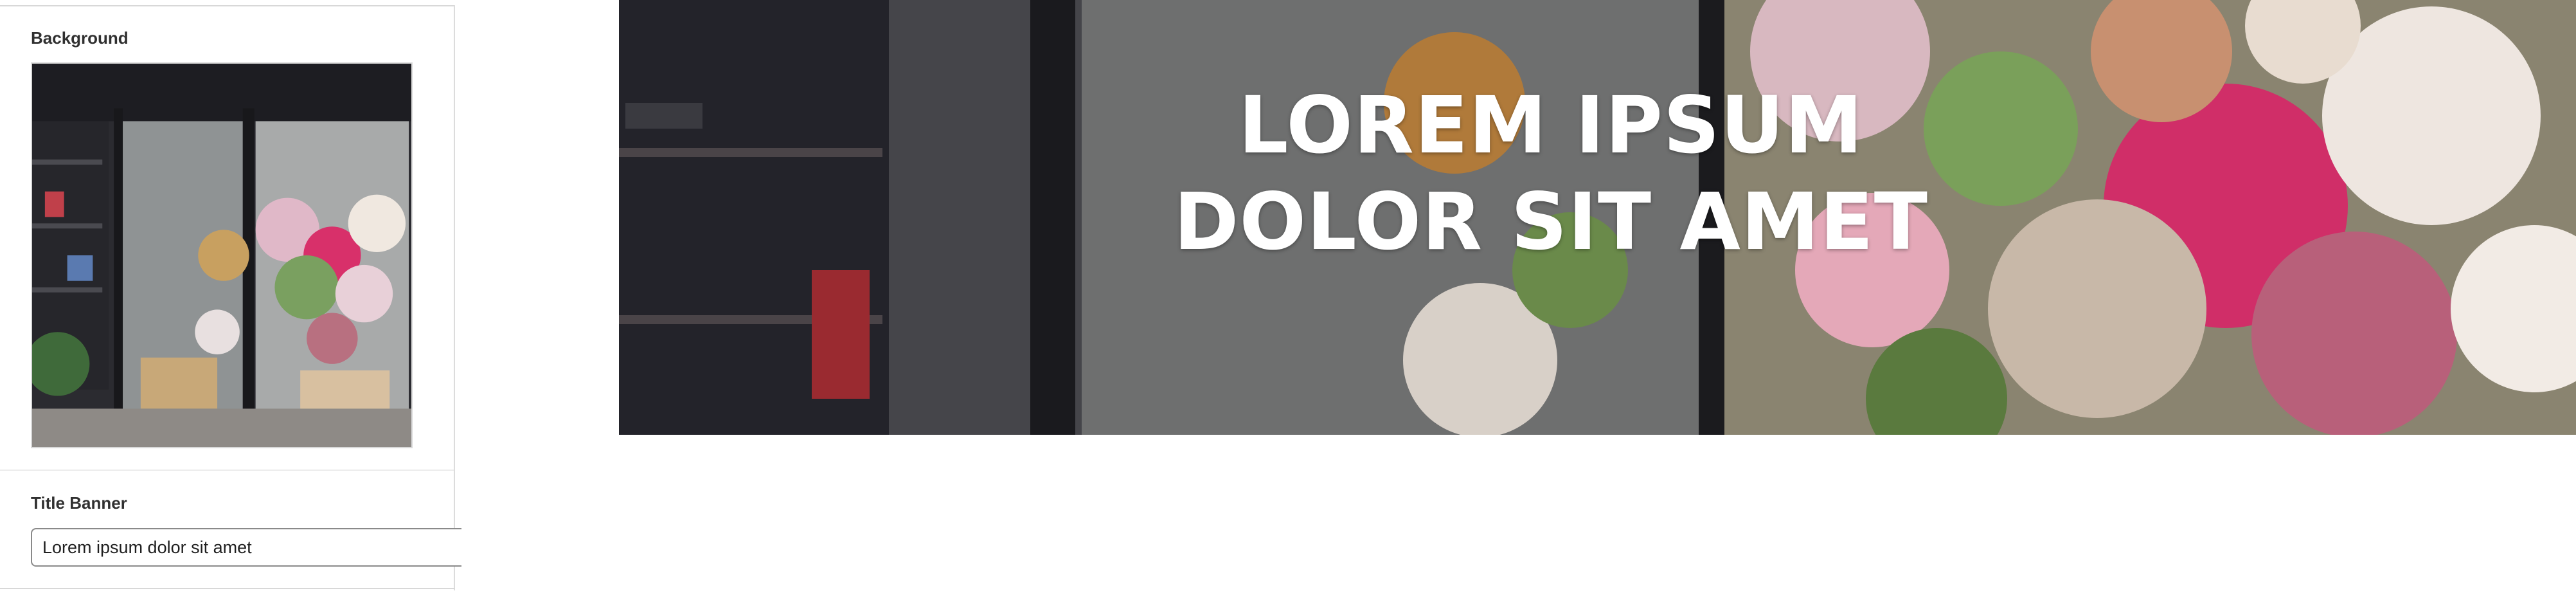  What do you see at coordinates (79, 503) in the screenshot?
I see `title-banner-label: Title Banner` at bounding box center [79, 503].